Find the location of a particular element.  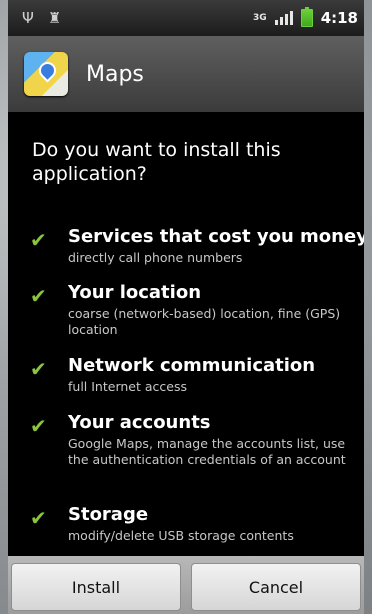

android-icon: ♜ is located at coordinates (54, 18).